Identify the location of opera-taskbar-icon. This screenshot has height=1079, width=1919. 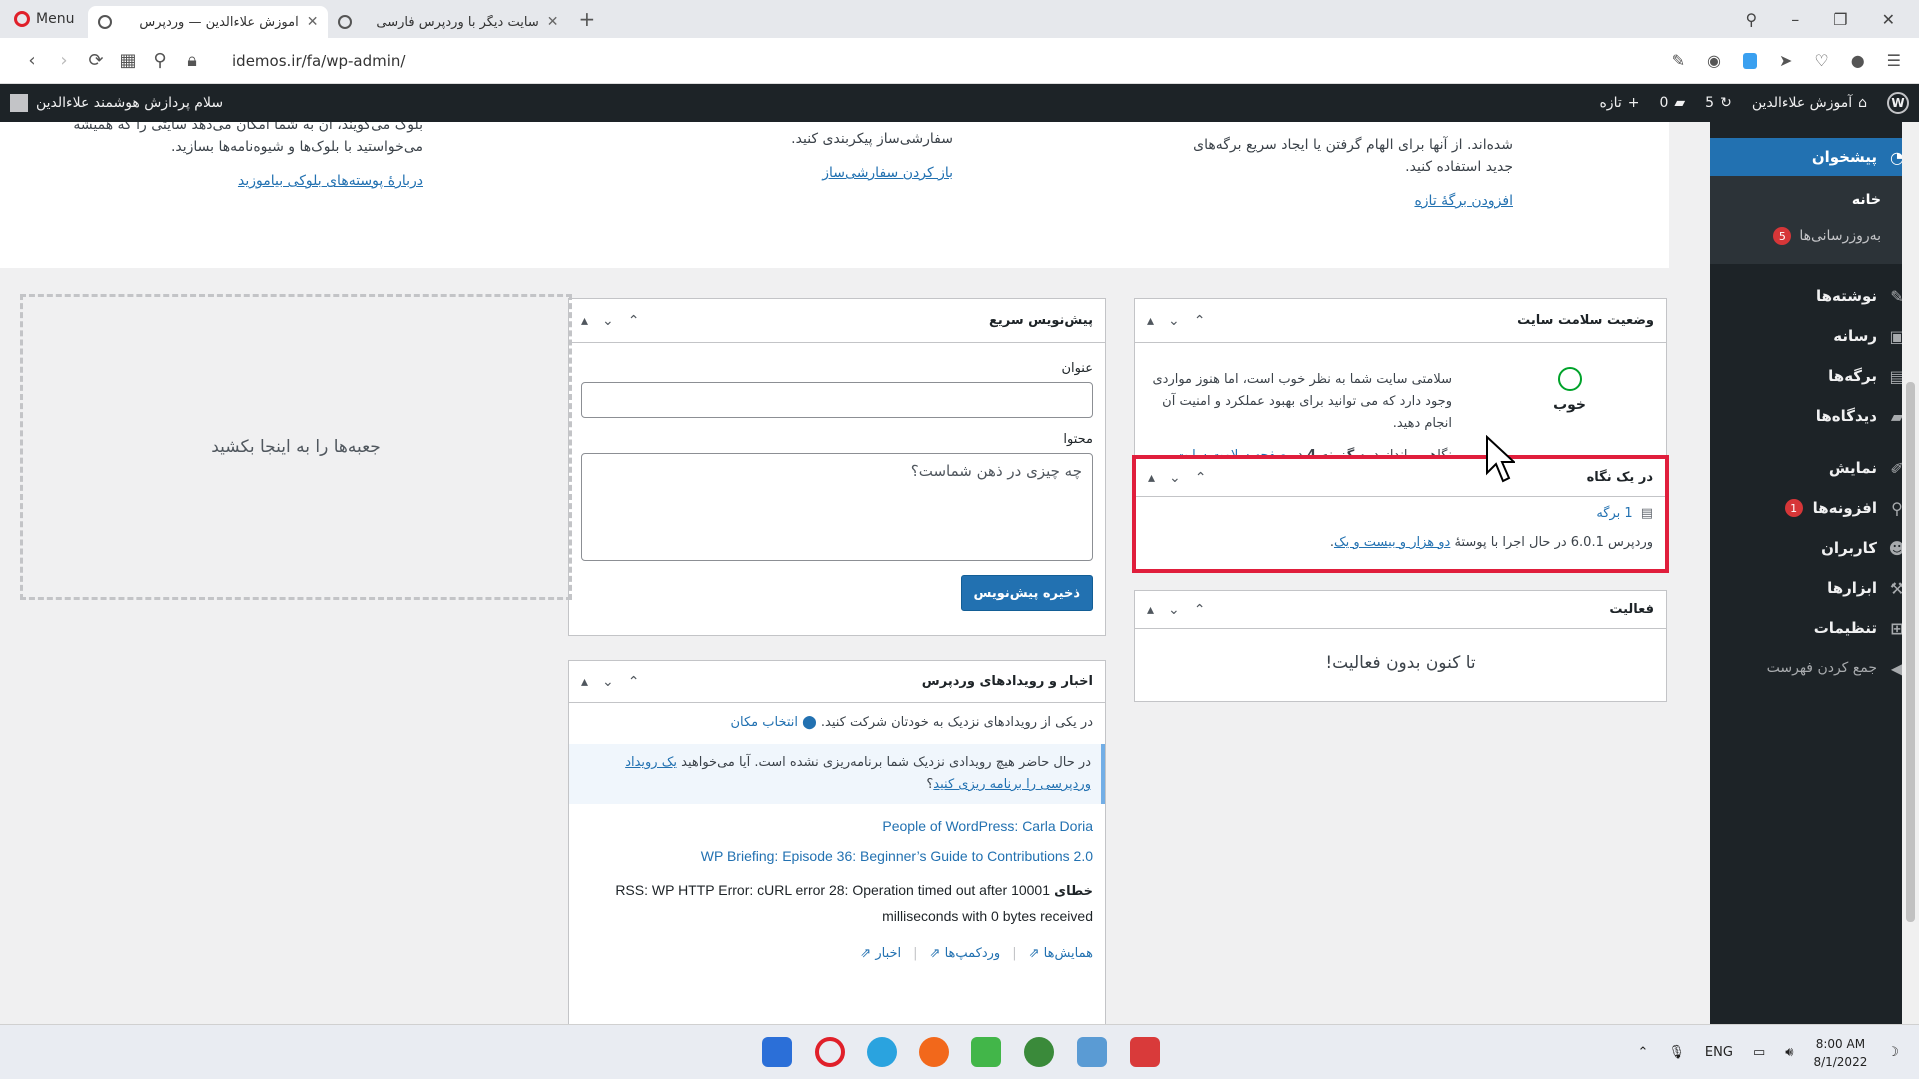
(830, 1052).